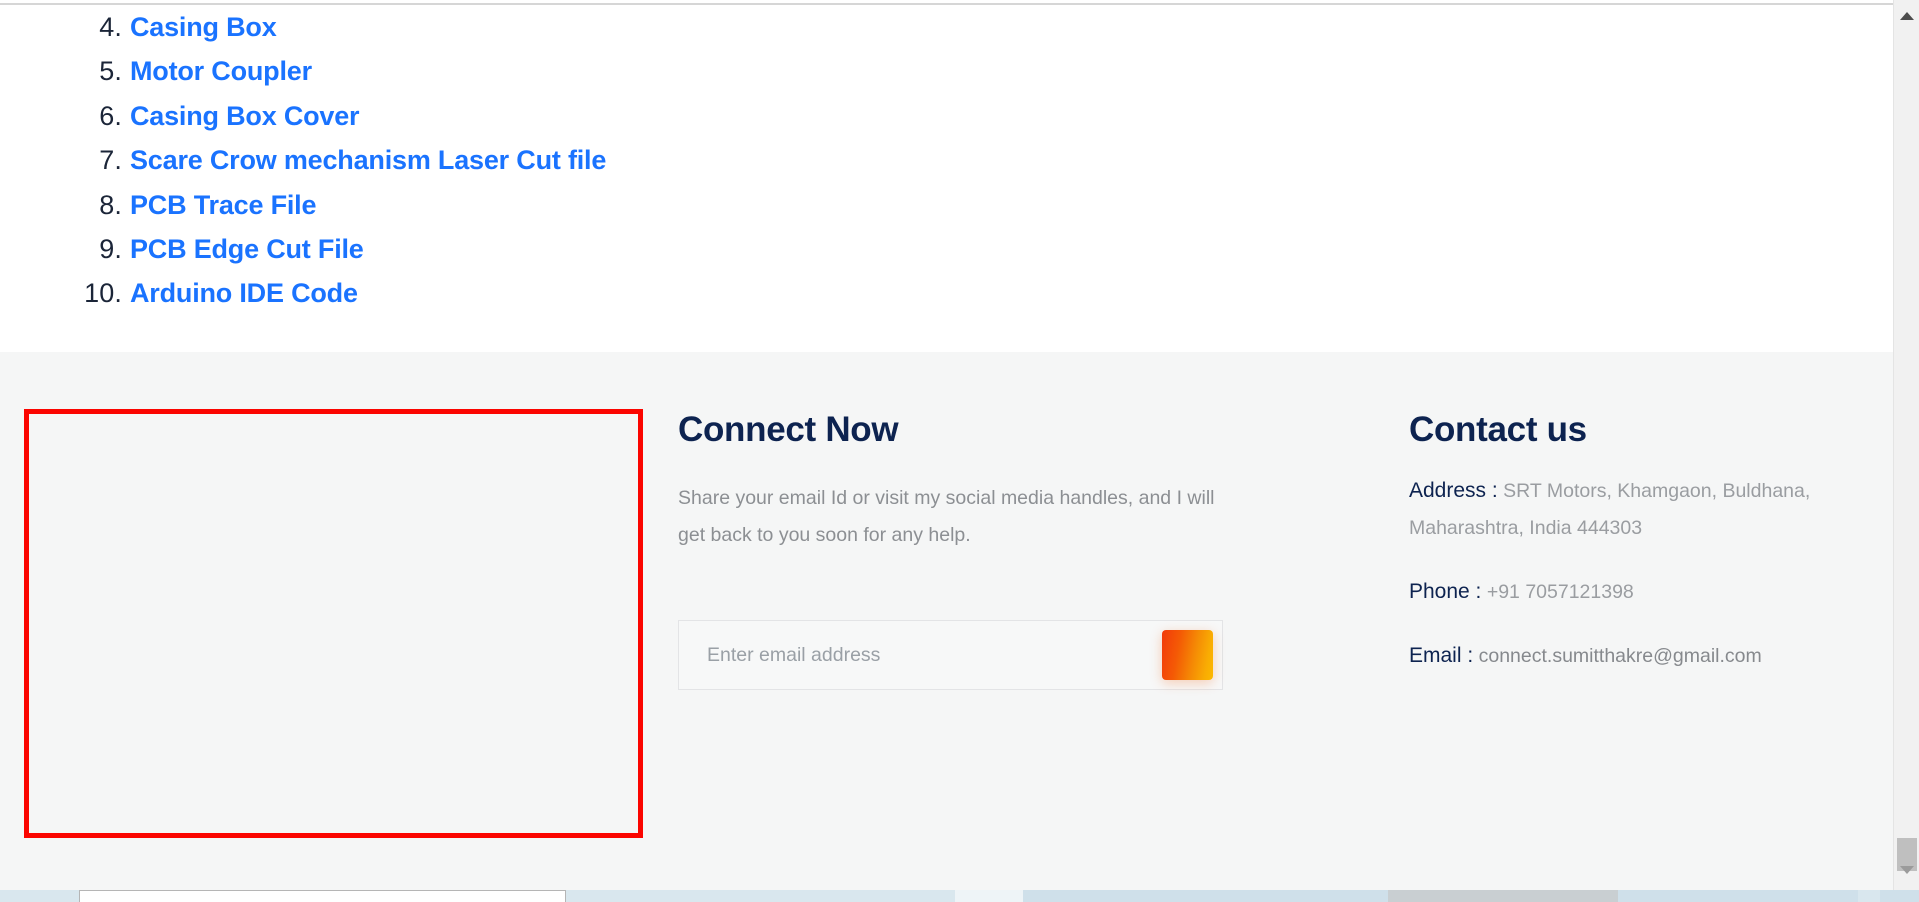 This screenshot has width=1919, height=902. I want to click on os-taskbar, so click(959, 896).